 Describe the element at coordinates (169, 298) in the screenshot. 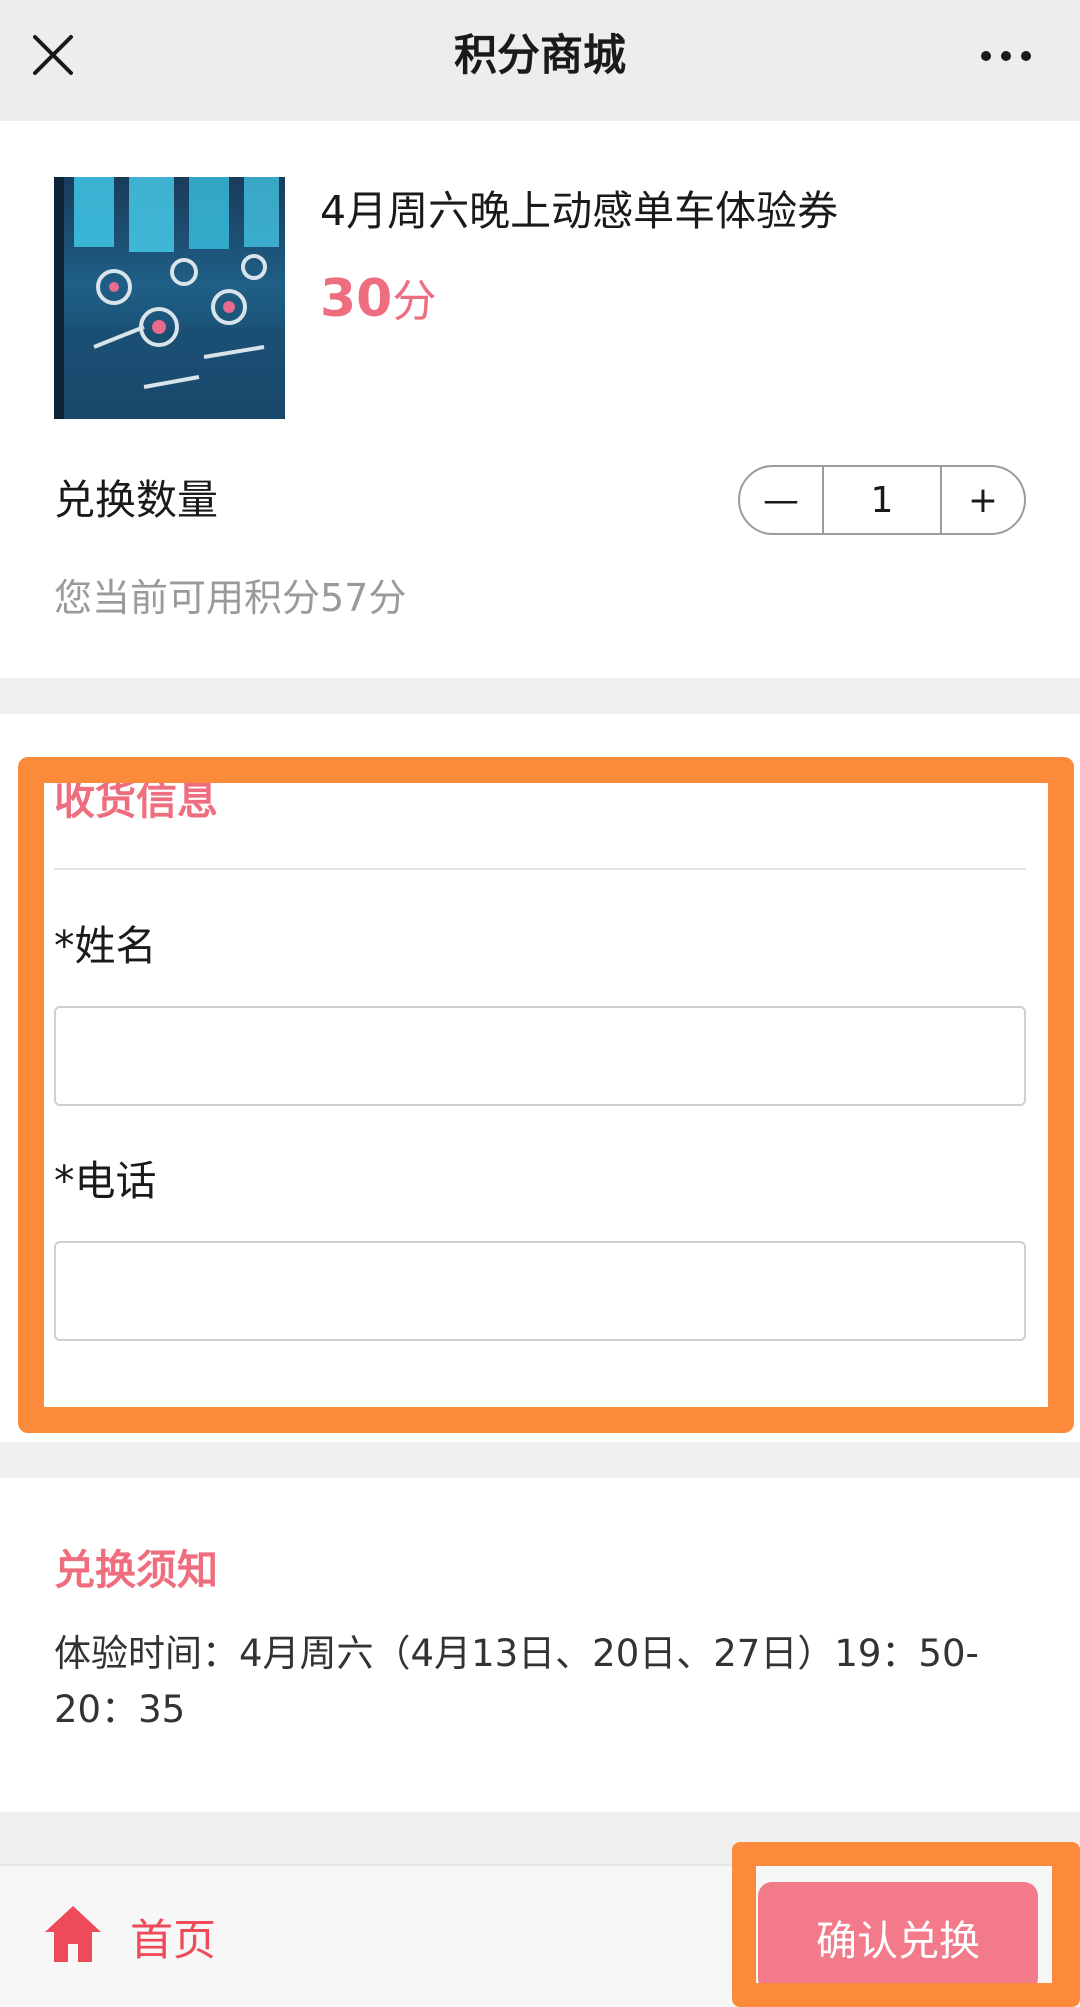

I see `product-image` at that location.